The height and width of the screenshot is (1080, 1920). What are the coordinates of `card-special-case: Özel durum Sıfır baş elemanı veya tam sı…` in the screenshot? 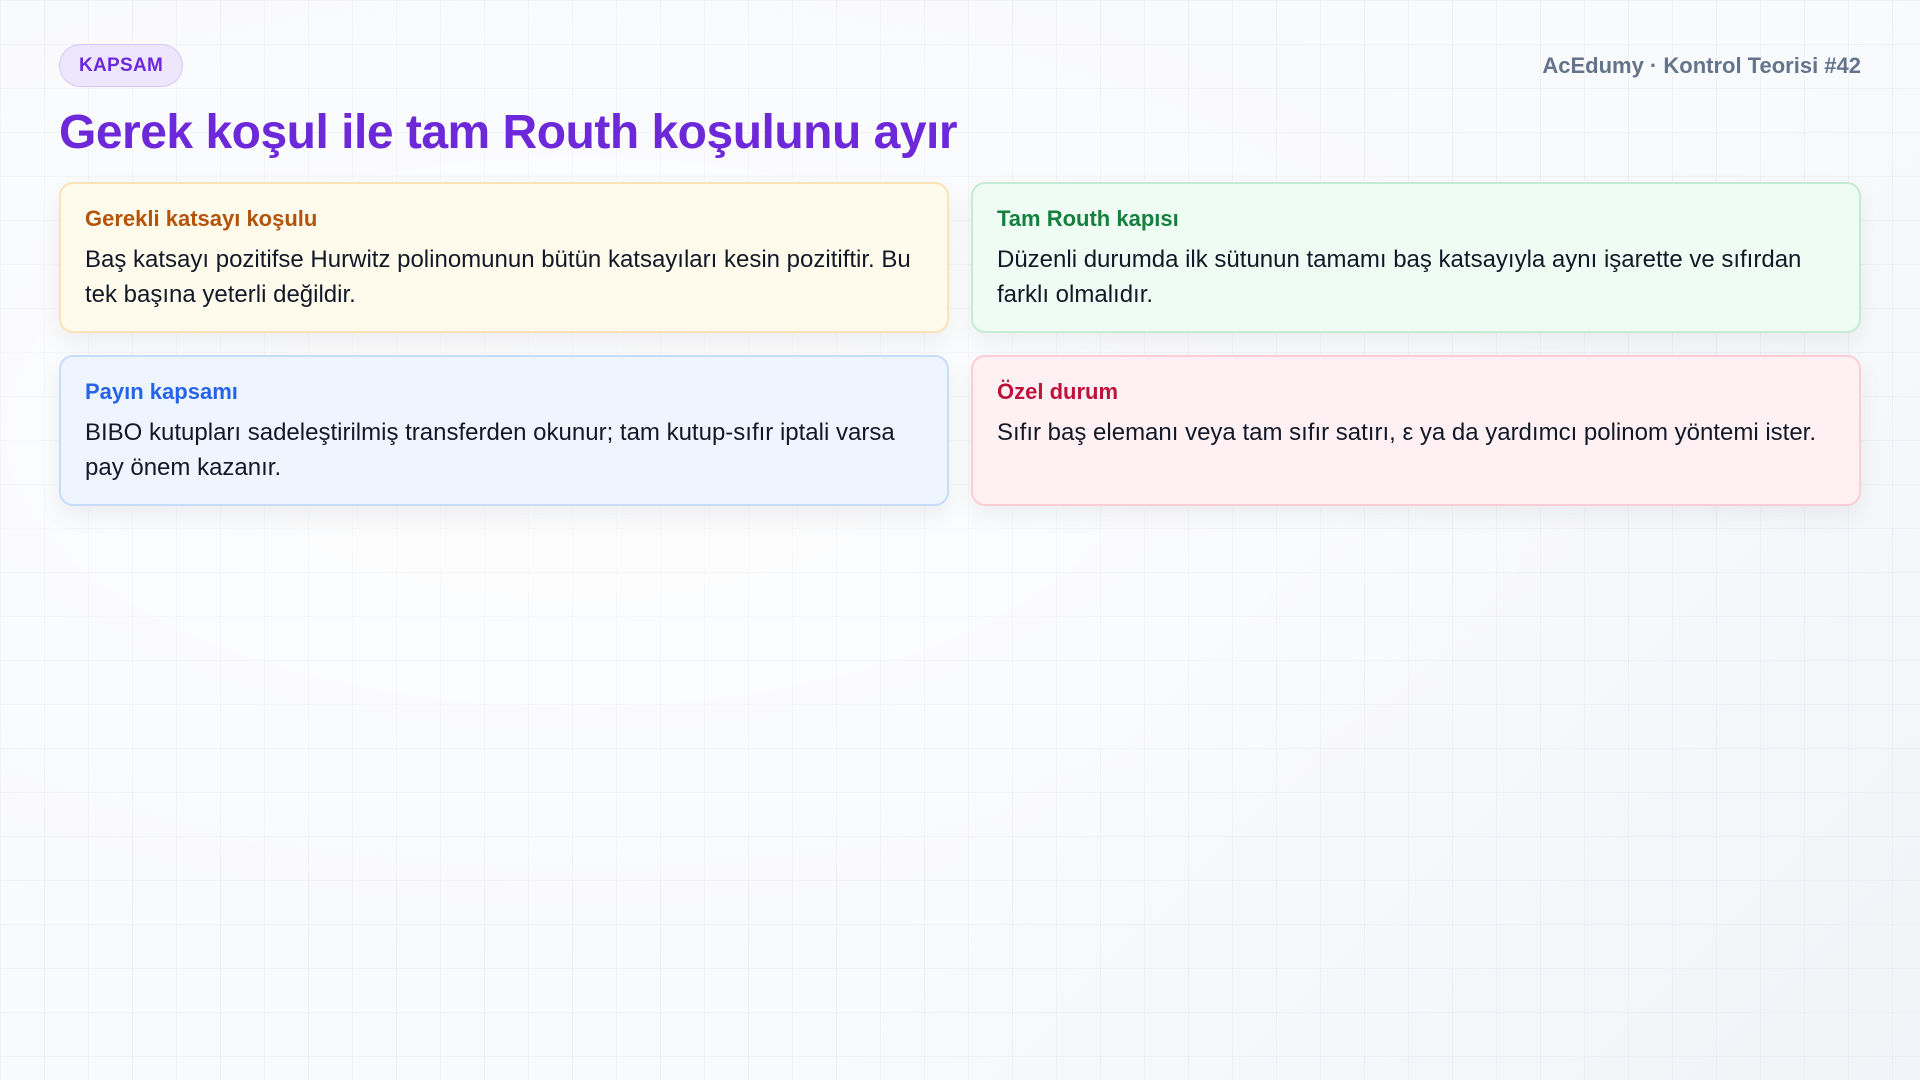 It's located at (1416, 431).